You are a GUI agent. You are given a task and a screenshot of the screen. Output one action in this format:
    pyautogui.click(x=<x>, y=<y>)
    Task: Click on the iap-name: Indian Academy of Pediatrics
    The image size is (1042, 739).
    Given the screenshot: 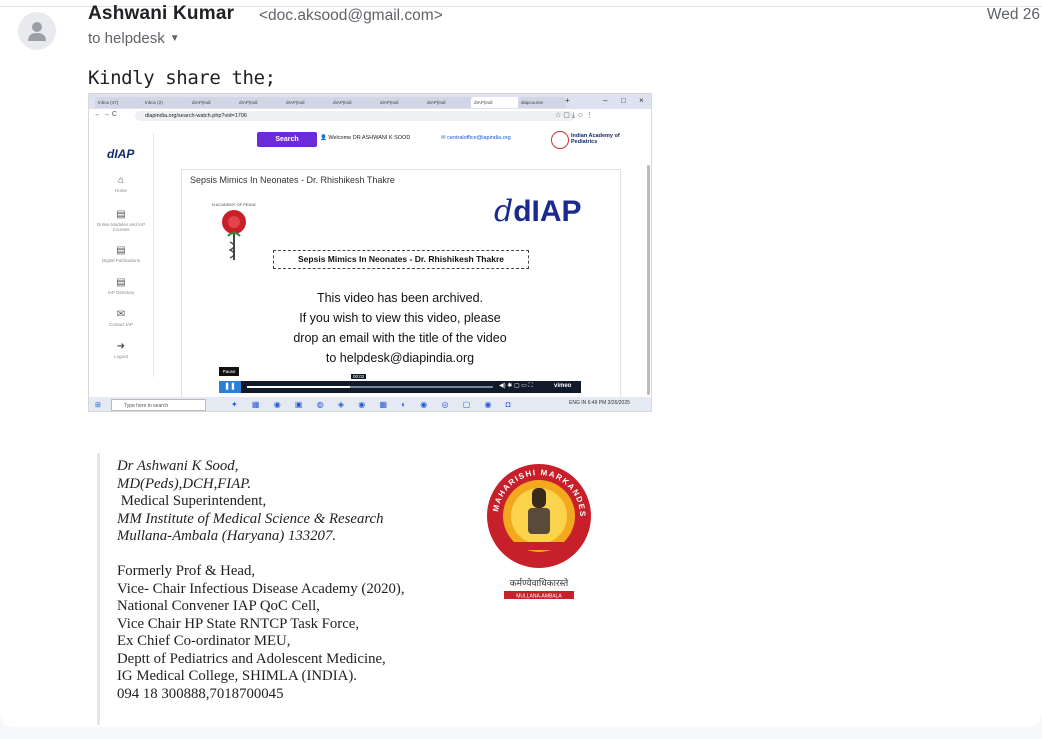 What is the action you would take?
    pyautogui.click(x=595, y=139)
    